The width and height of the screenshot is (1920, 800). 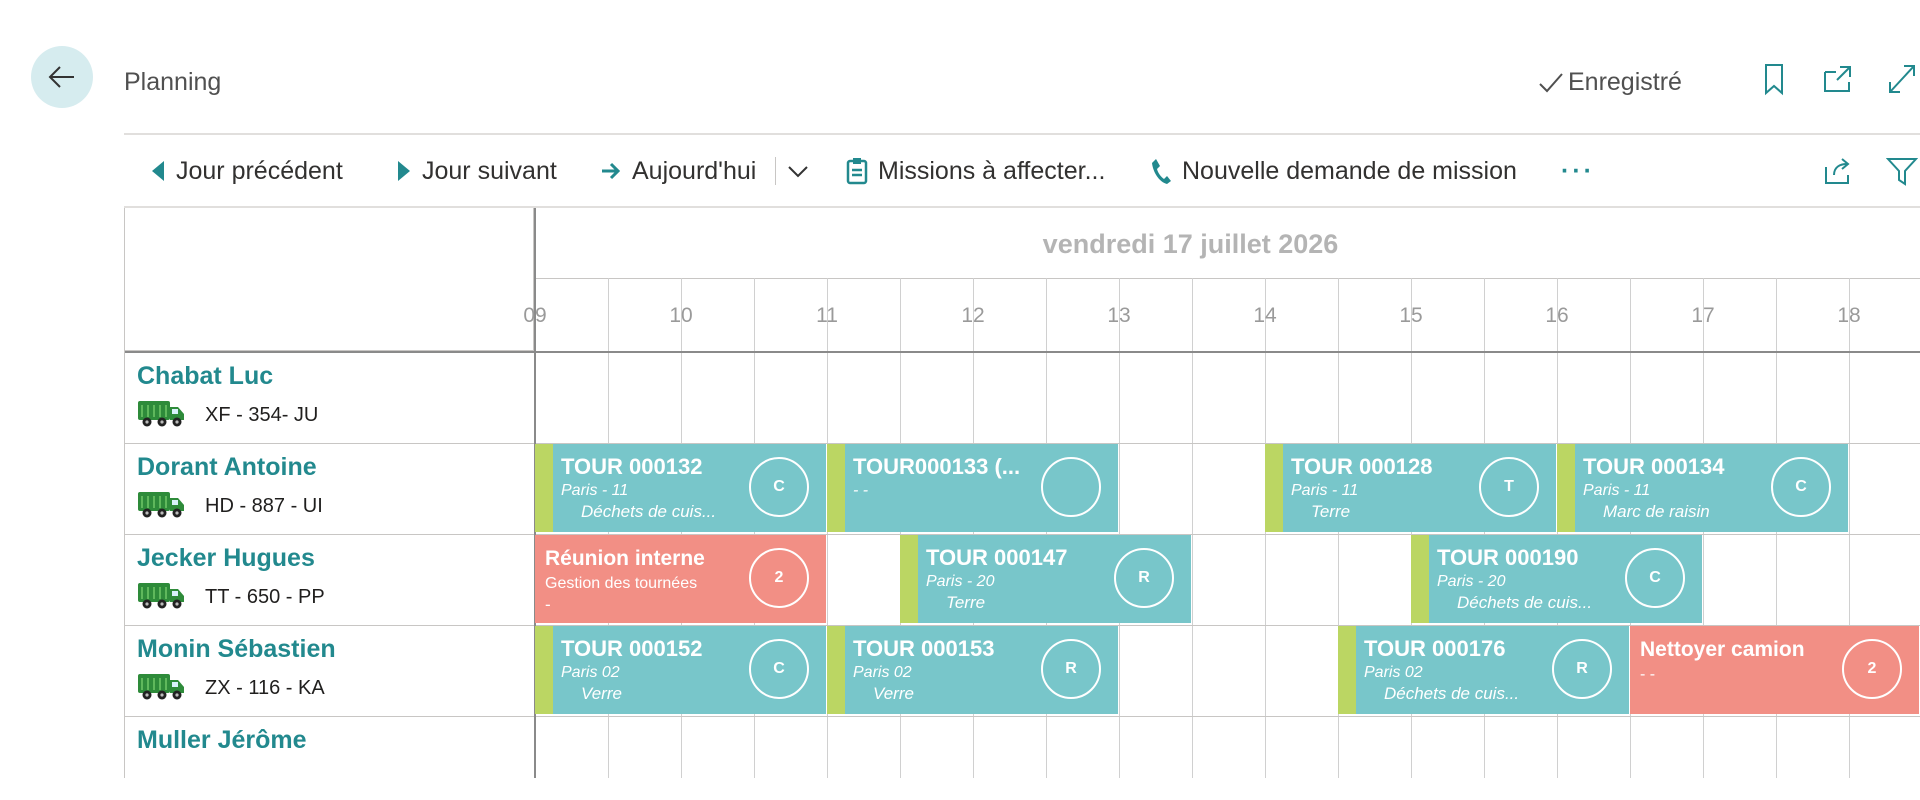 I want to click on event-badge: 2, so click(x=779, y=578).